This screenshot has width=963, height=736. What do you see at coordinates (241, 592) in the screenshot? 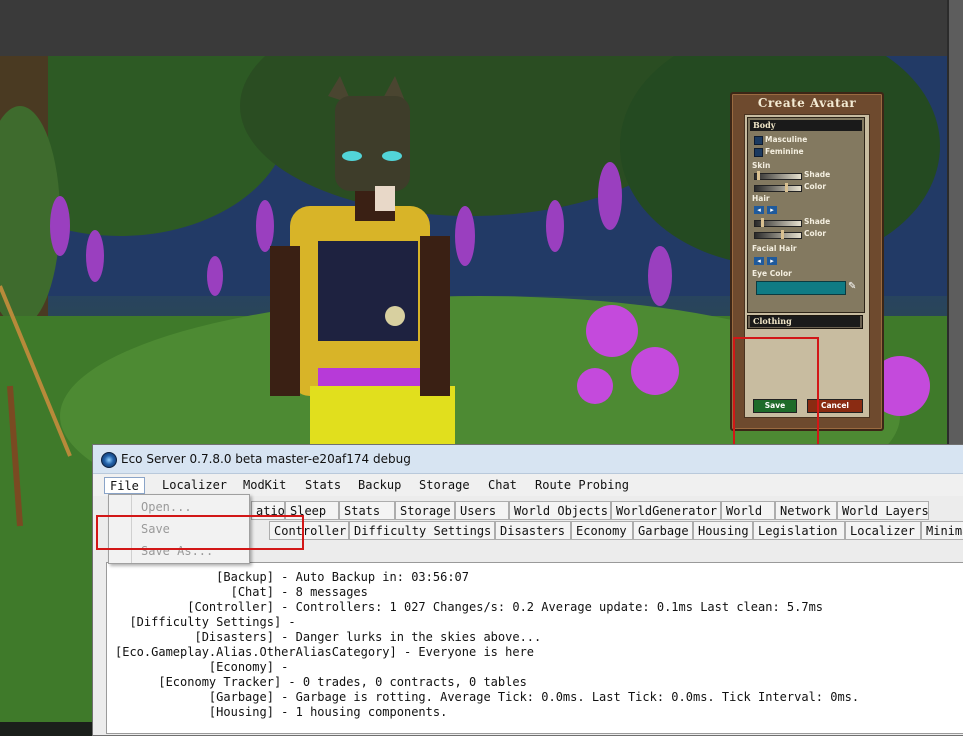
I see `log-line: [Chat] - 8 messages` at bounding box center [241, 592].